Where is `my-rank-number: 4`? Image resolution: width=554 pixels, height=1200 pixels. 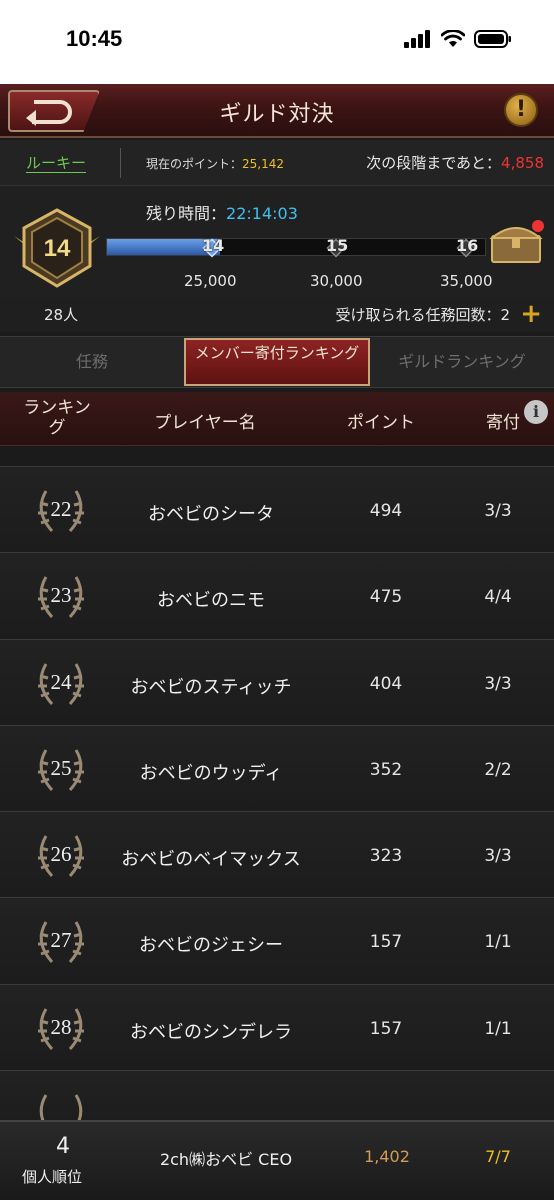 my-rank-number: 4 is located at coordinates (63, 1146).